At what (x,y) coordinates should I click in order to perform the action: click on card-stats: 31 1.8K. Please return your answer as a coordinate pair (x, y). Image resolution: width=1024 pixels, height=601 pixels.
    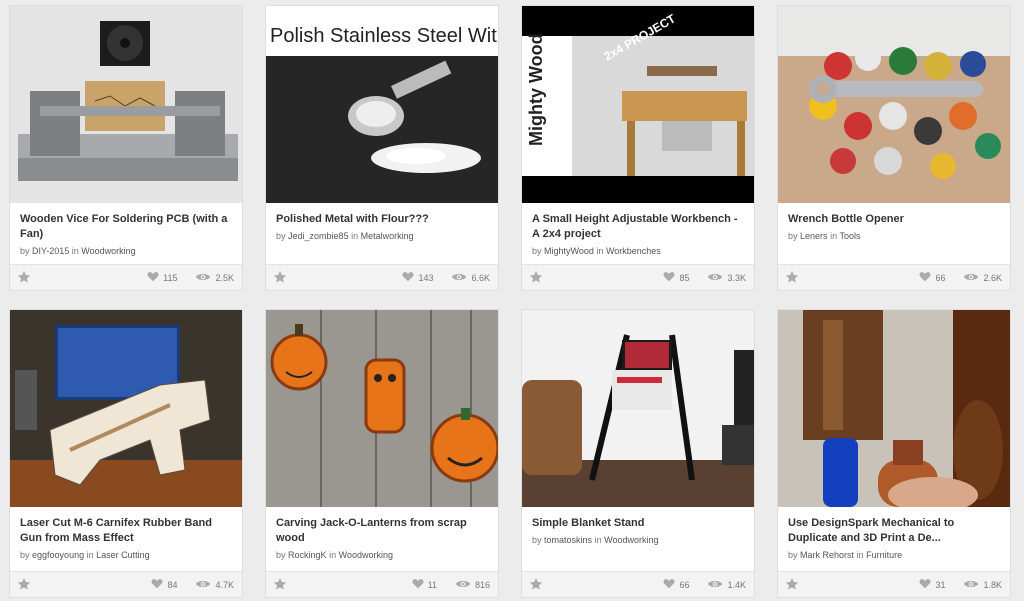
    Looking at the image, I should click on (960, 584).